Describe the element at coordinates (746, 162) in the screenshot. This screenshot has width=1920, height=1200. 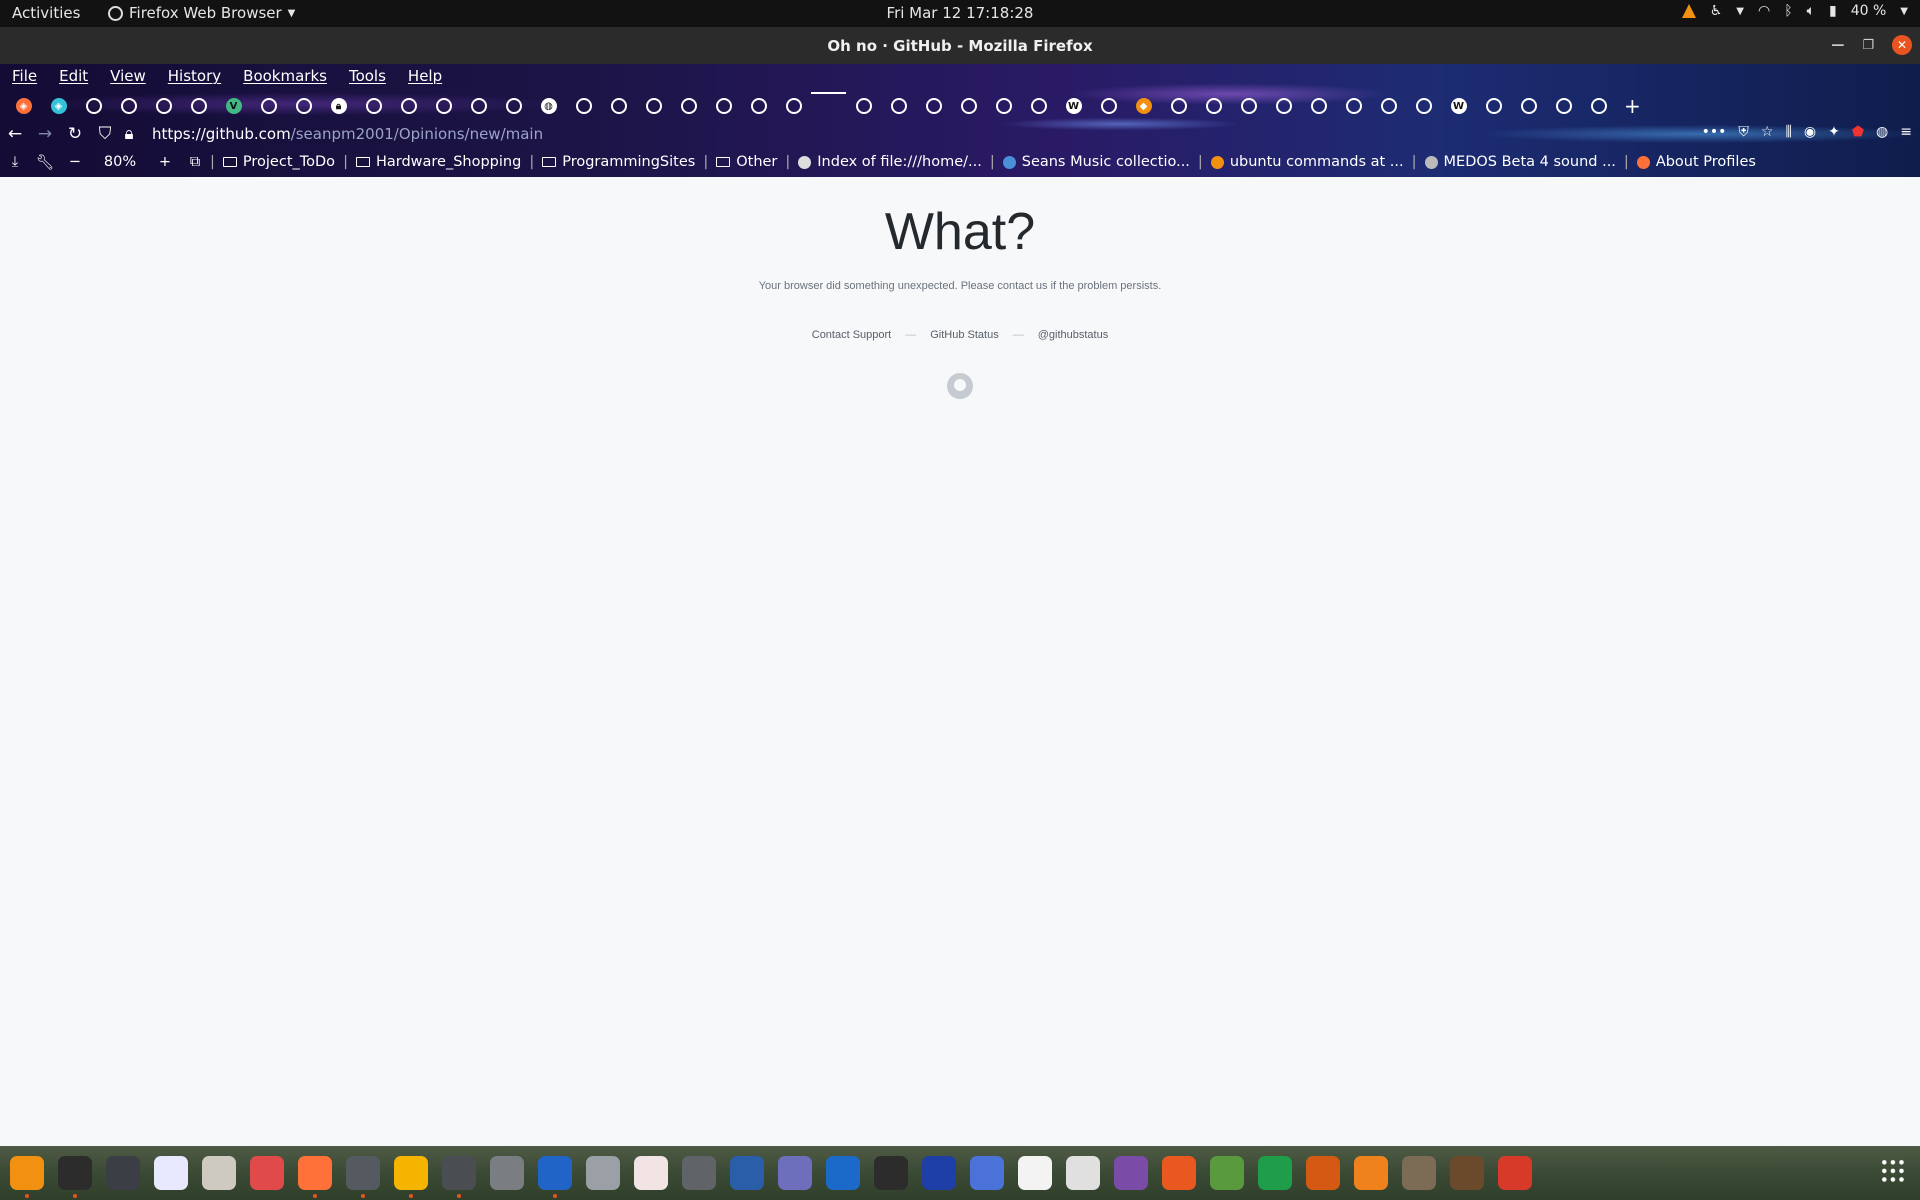
I see `bookmark-item: Other` at that location.